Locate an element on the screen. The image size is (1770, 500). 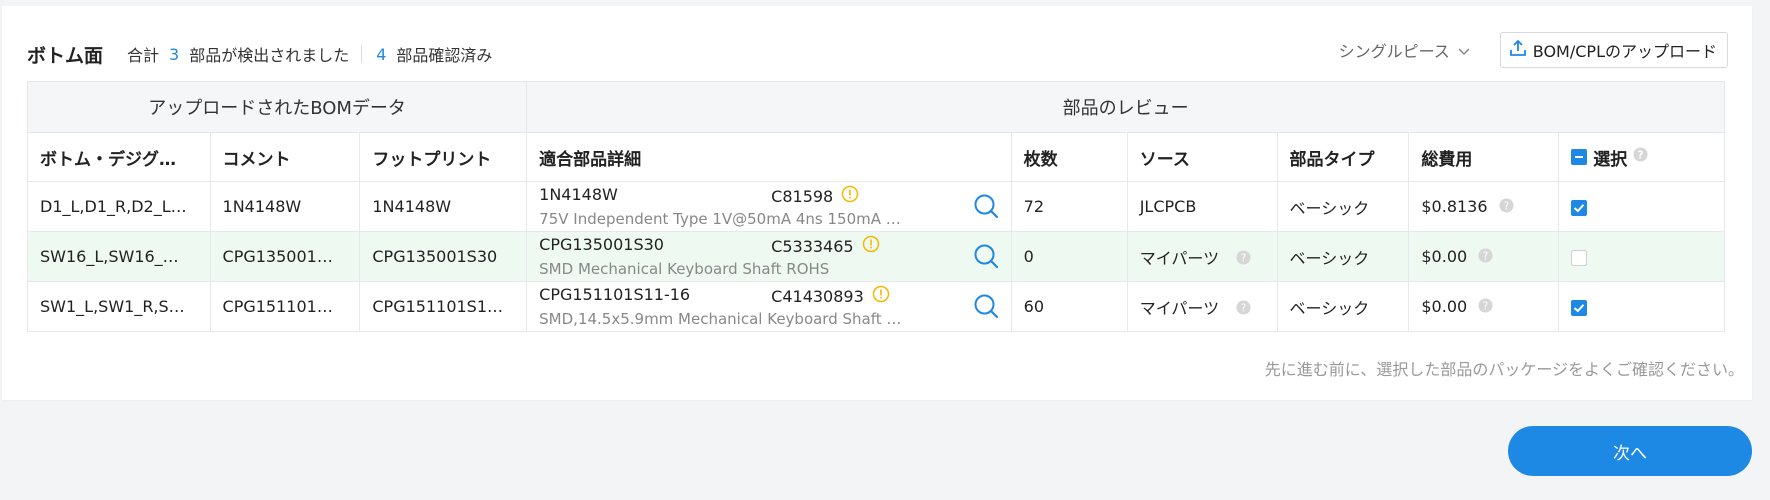
col-part-details: 適合部品詳細 is located at coordinates (769, 157).